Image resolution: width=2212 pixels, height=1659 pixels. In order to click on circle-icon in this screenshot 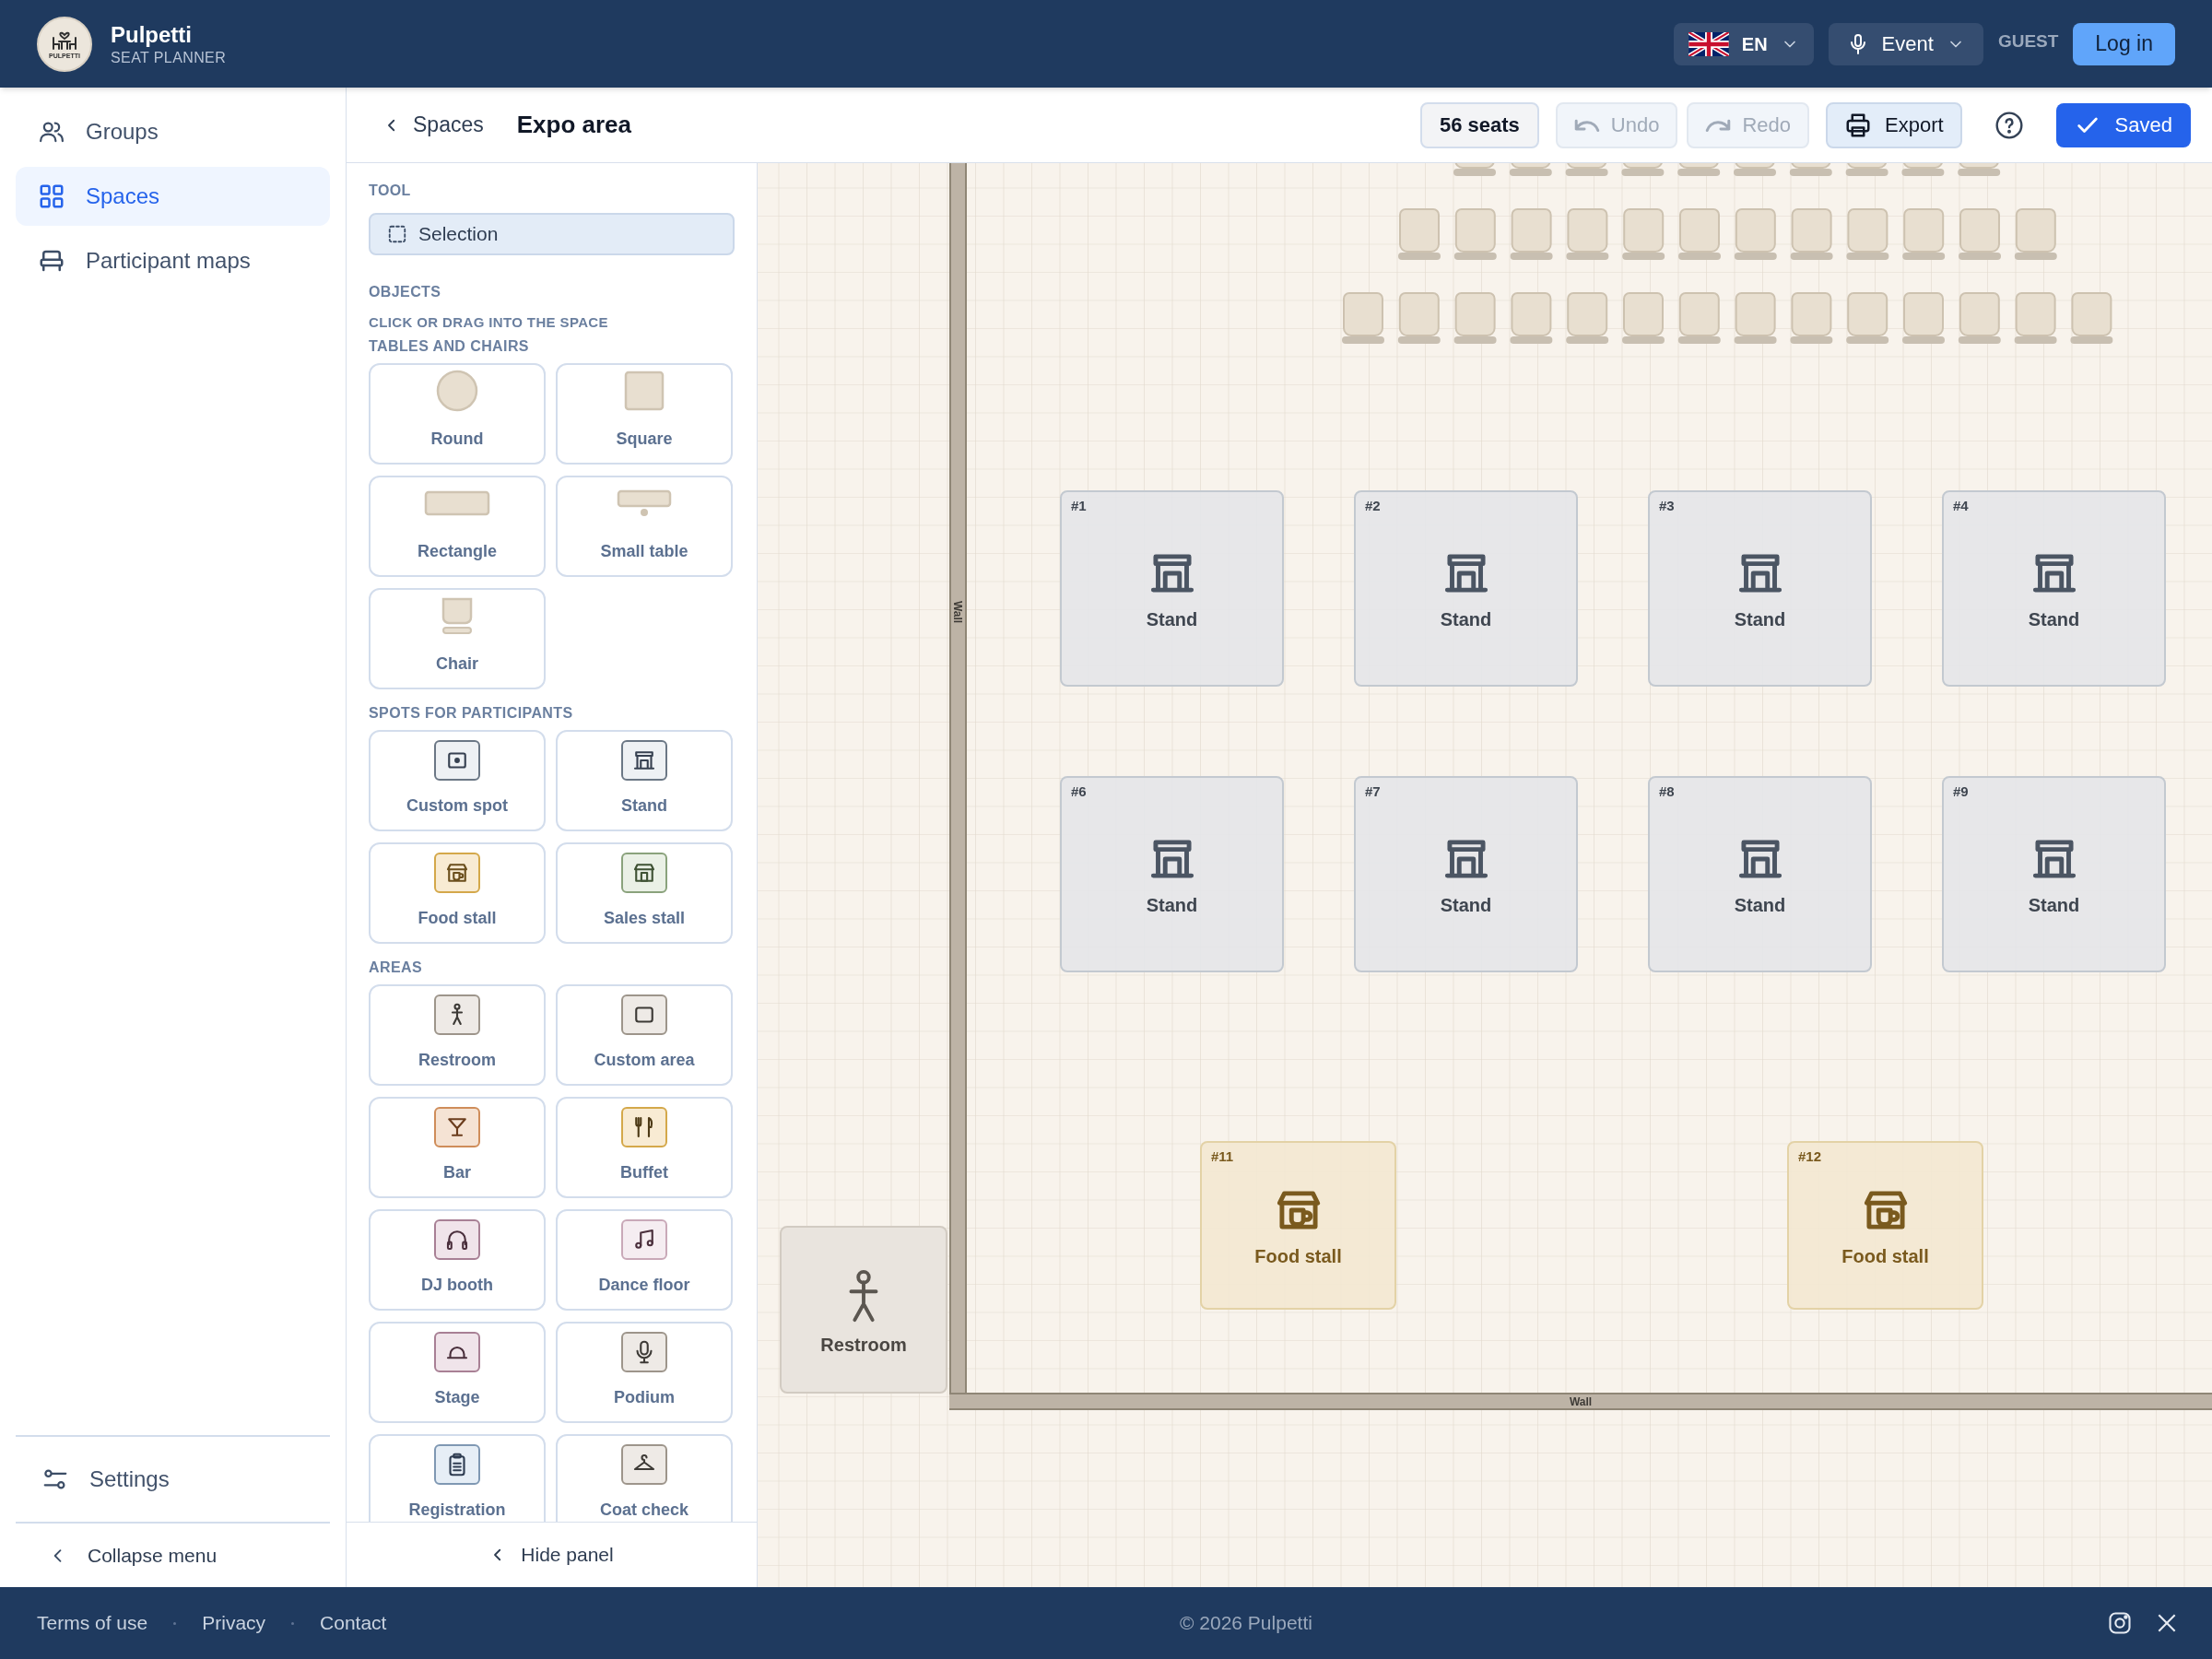, I will do `click(457, 391)`.